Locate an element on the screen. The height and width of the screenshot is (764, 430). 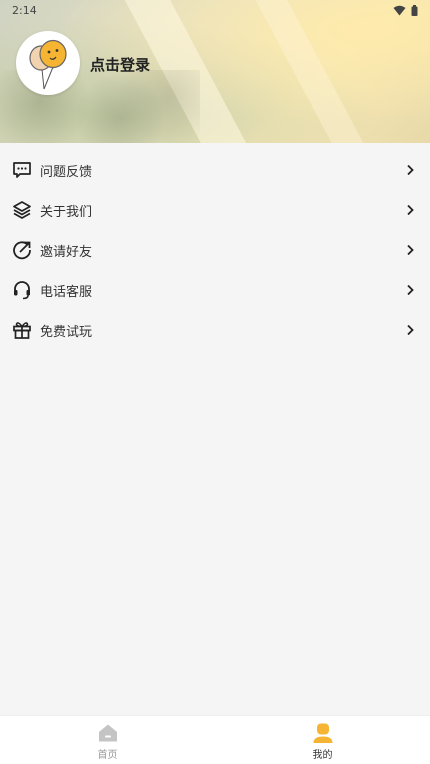
tab-label: 首页 is located at coordinates (107, 755).